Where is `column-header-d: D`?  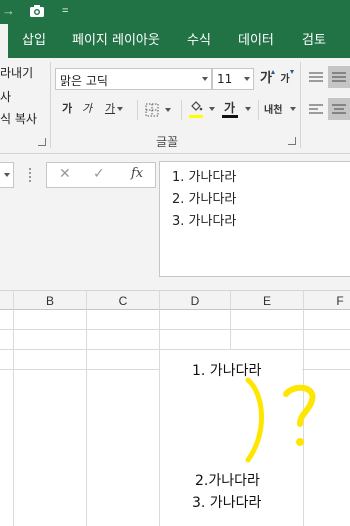 column-header-d: D is located at coordinates (195, 301).